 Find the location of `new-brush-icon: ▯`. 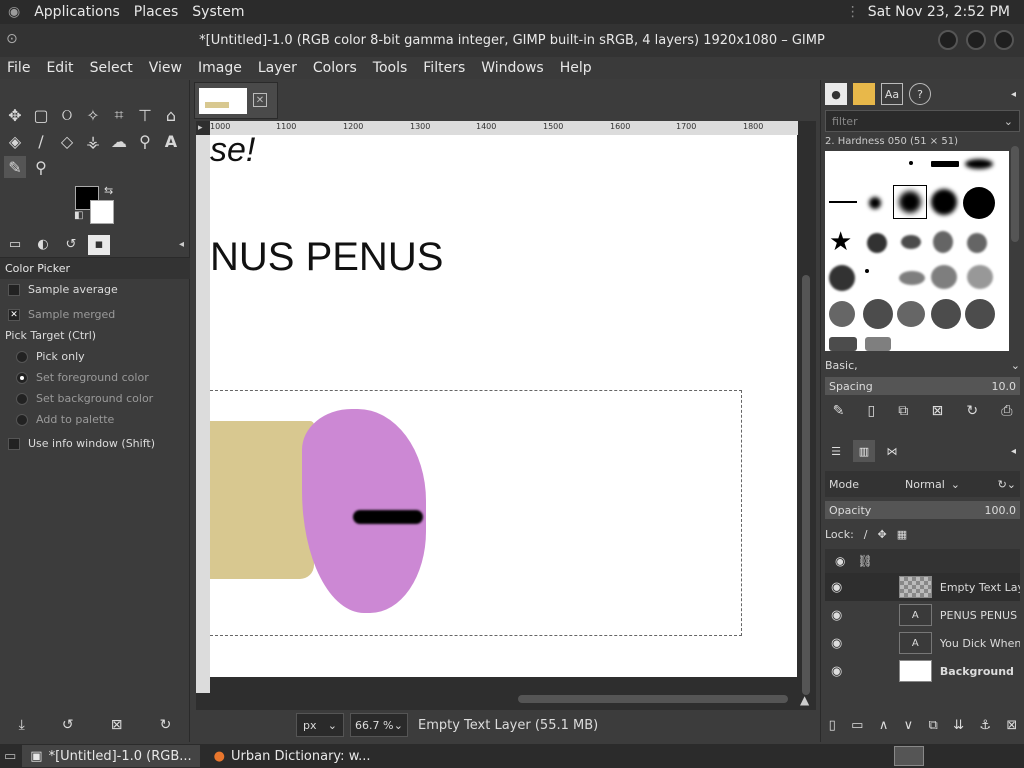

new-brush-icon: ▯ is located at coordinates (871, 411).